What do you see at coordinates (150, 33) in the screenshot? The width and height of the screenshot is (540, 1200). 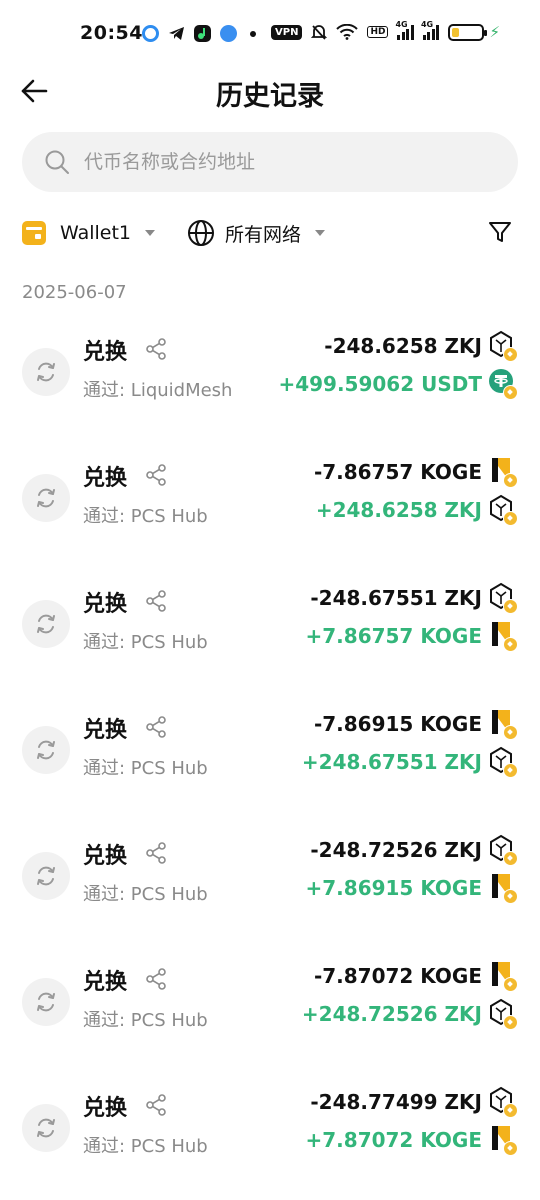 I see `app-notification-icon` at bounding box center [150, 33].